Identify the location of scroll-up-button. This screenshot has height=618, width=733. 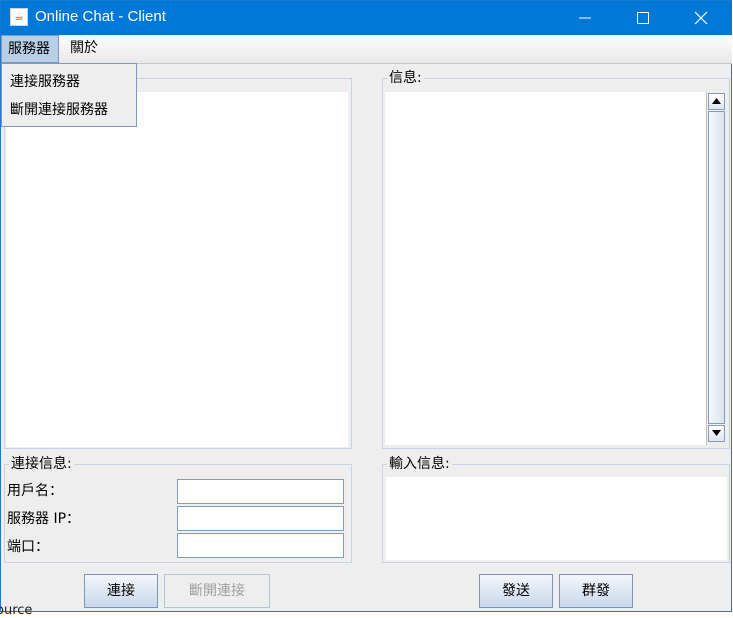
(716, 101).